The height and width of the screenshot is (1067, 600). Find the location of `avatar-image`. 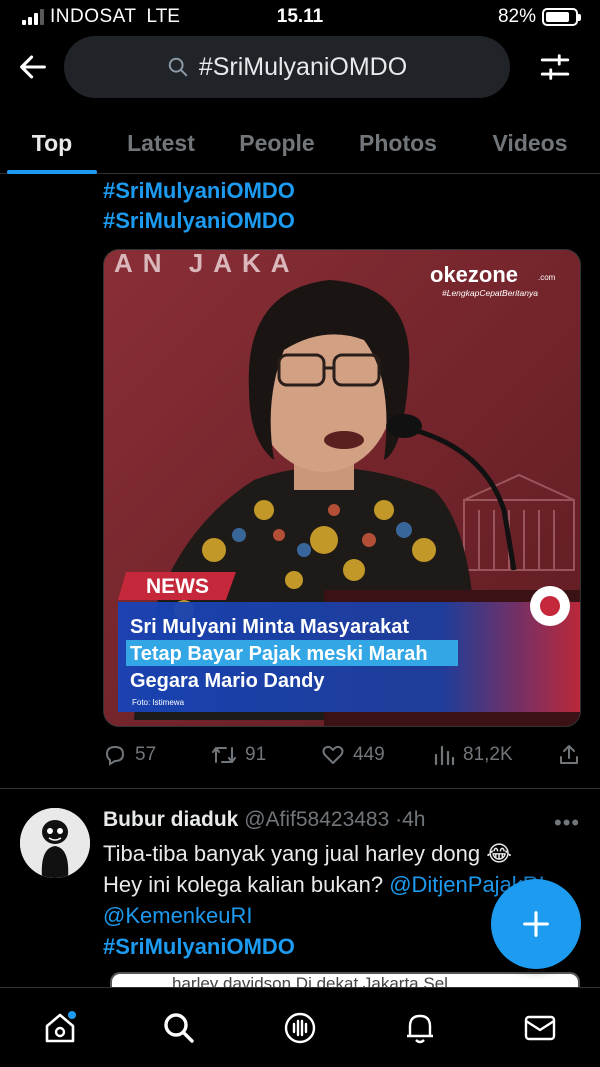

avatar-image is located at coordinates (55, 843).